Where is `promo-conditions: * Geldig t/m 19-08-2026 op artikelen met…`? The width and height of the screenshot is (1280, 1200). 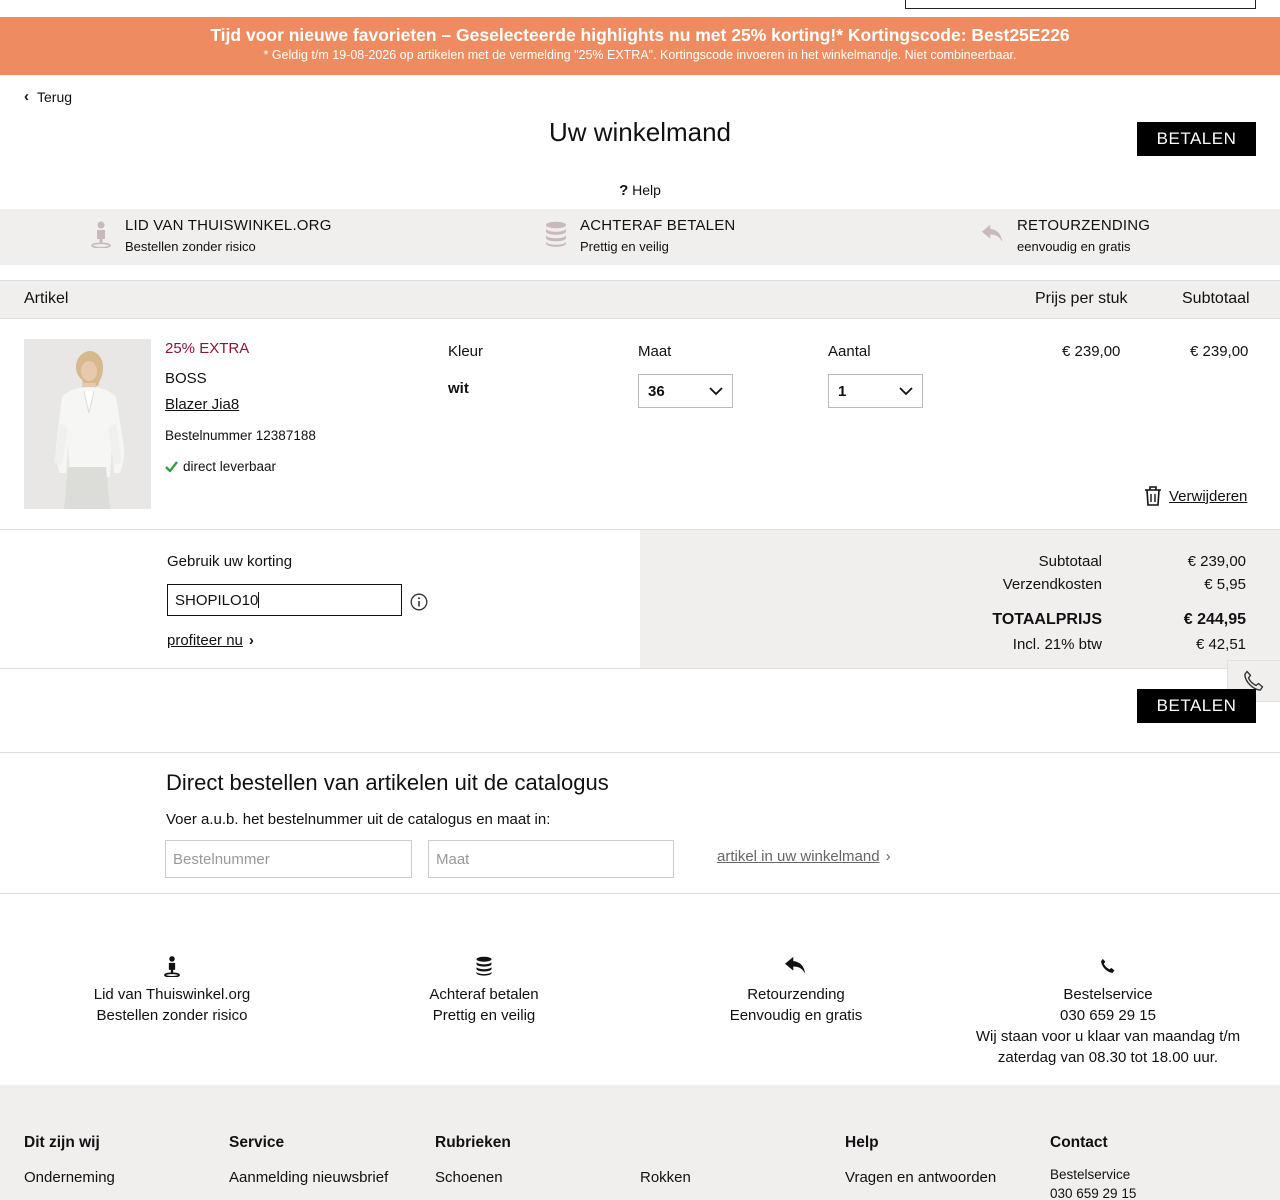 promo-conditions: * Geldig t/m 19-08-2026 op artikelen met… is located at coordinates (640, 55).